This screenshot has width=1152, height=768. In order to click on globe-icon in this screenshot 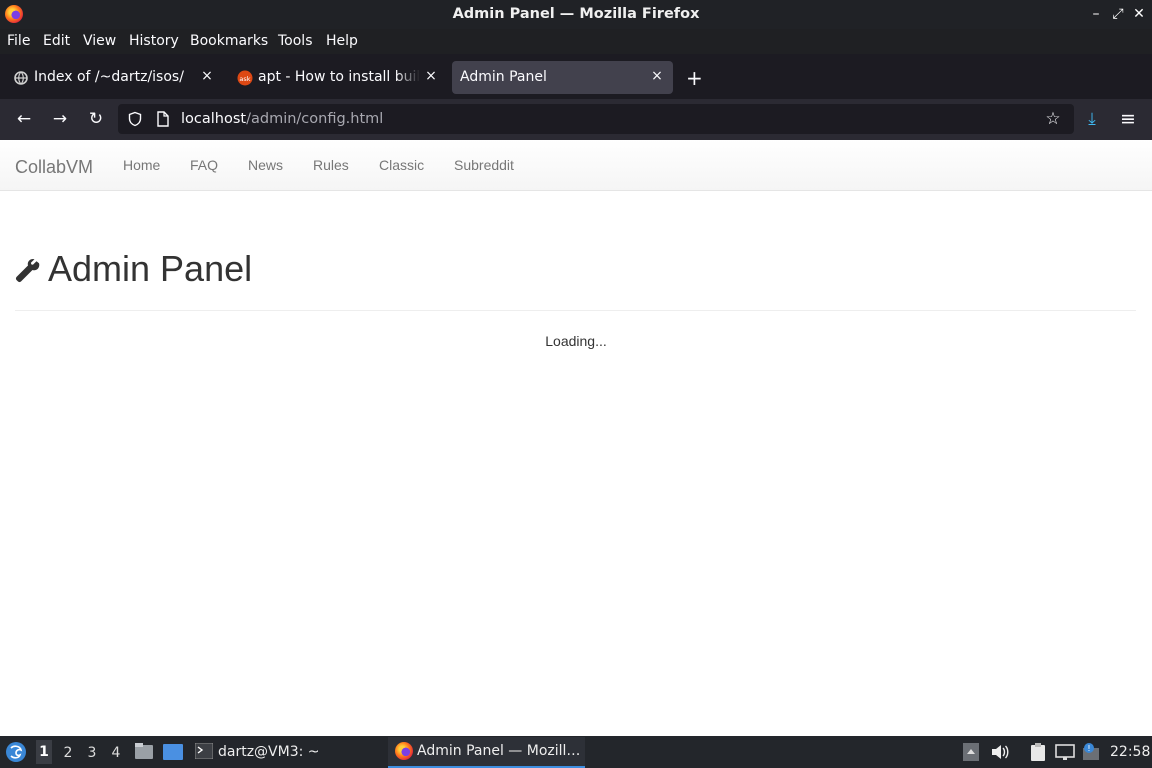, I will do `click(21, 78)`.